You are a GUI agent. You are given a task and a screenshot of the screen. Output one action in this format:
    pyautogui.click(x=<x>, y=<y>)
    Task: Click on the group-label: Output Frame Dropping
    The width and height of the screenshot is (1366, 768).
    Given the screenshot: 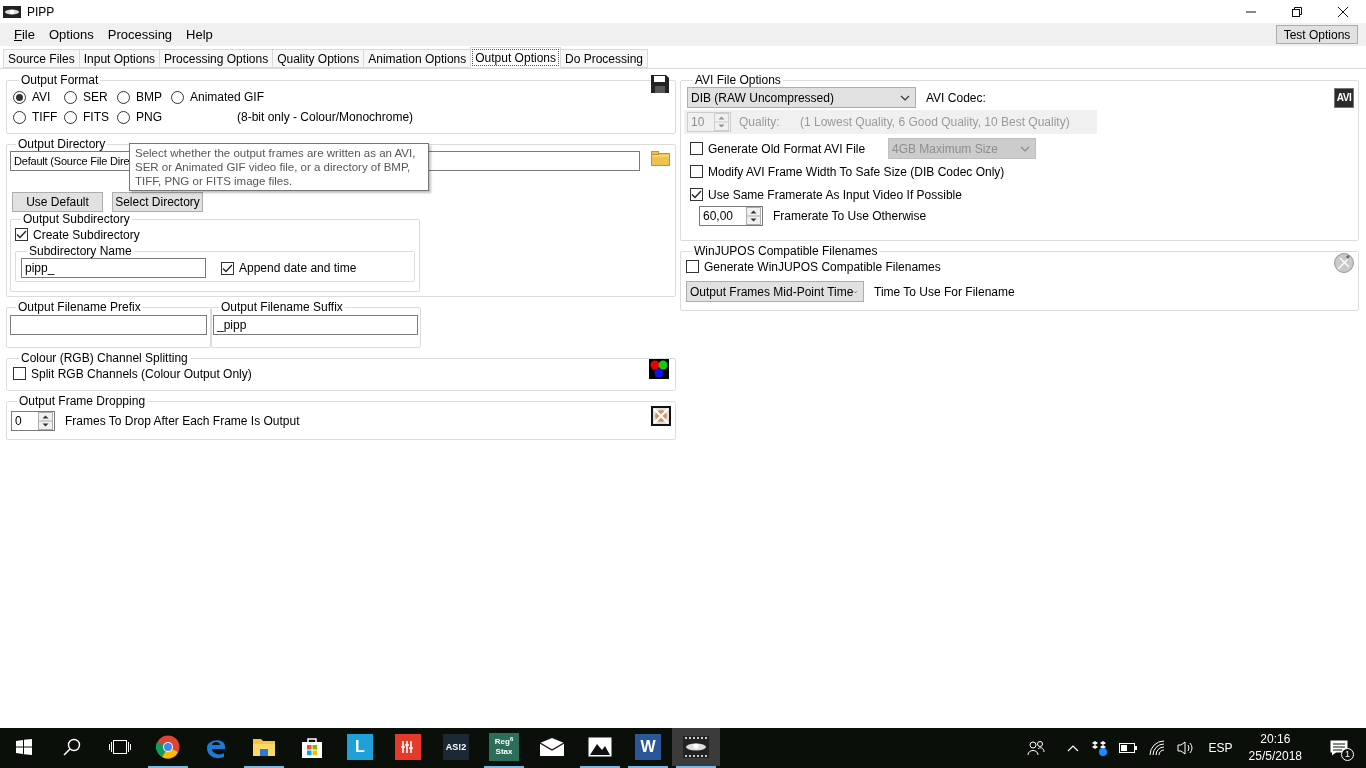 What is the action you would take?
    pyautogui.click(x=82, y=401)
    